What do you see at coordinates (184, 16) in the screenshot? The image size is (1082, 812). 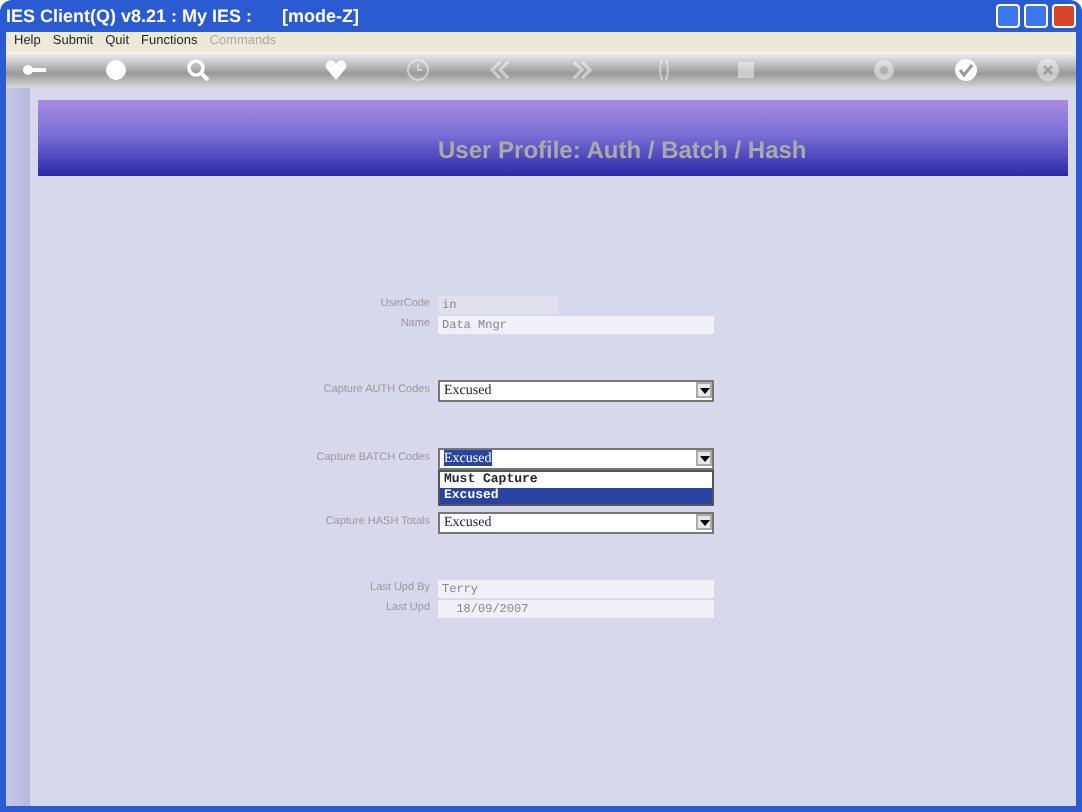 I see `window-title: IES Client(Q) v8.21 : My IES : [mode-Z]` at bounding box center [184, 16].